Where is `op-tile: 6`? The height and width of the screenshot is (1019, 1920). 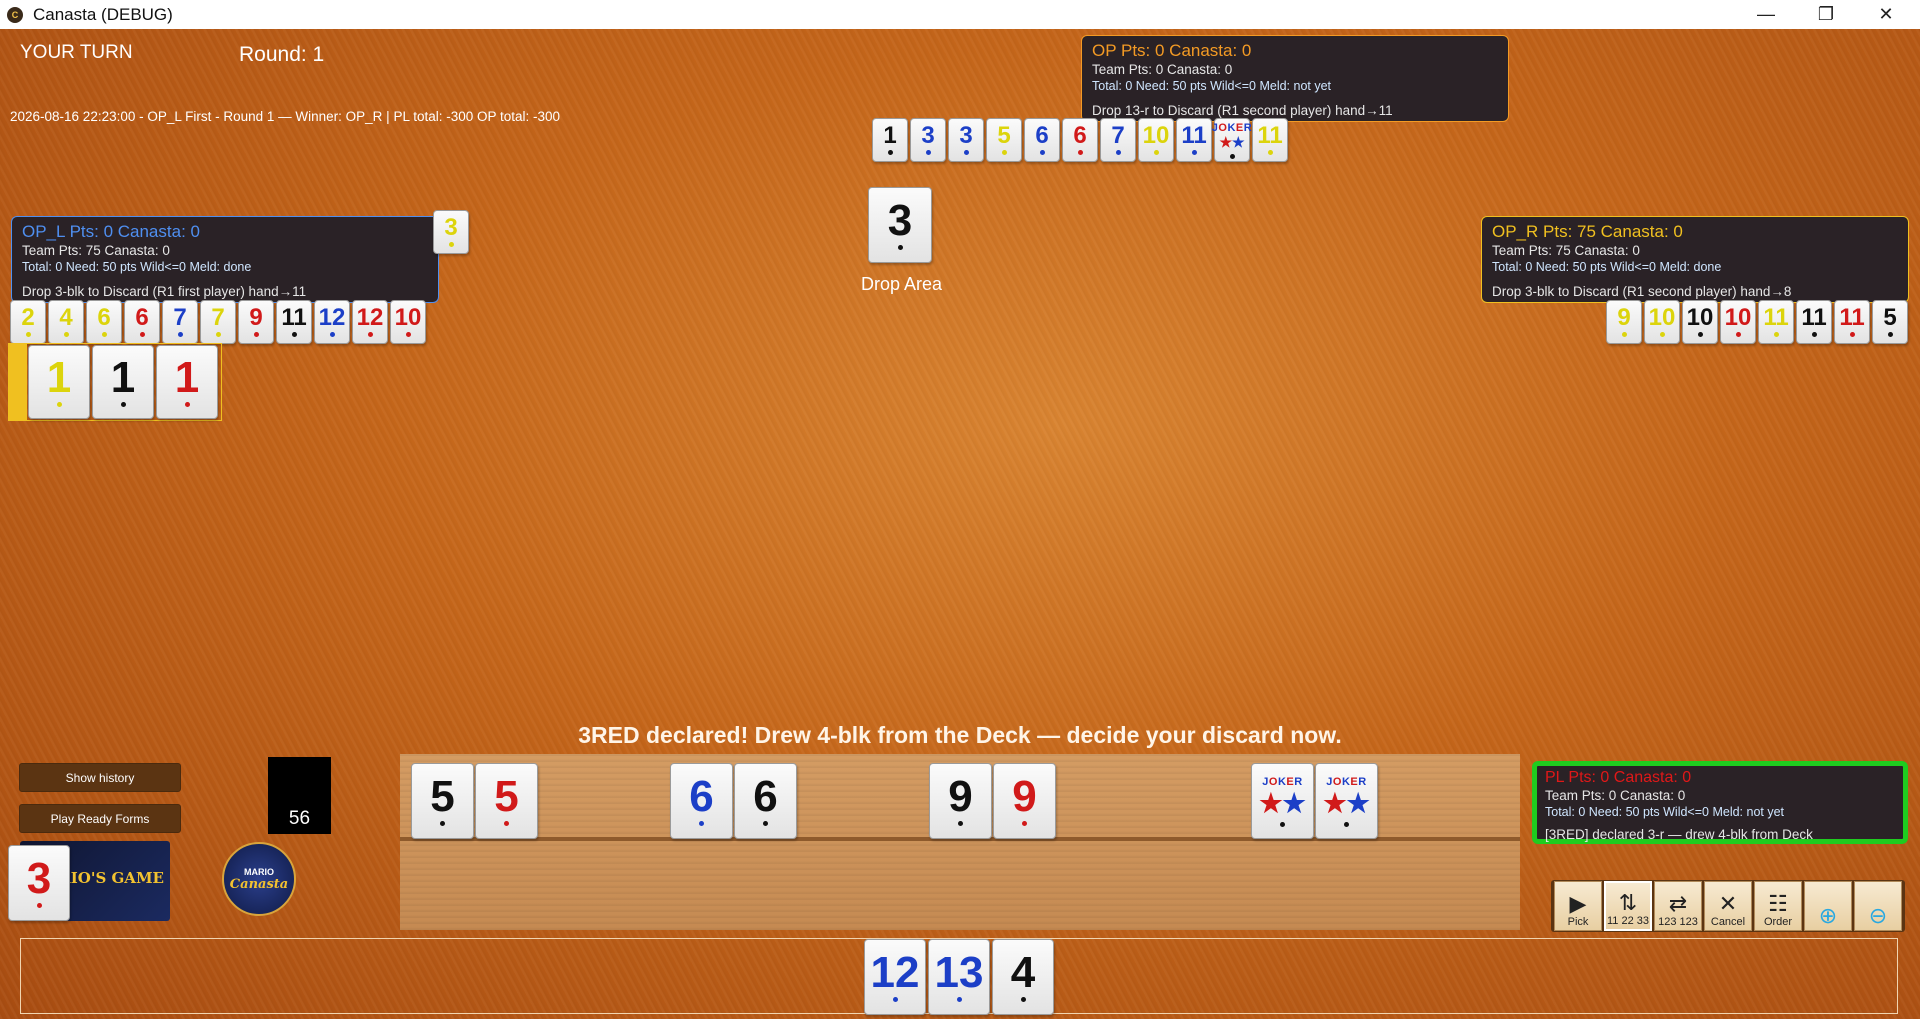 op-tile: 6 is located at coordinates (1042, 140).